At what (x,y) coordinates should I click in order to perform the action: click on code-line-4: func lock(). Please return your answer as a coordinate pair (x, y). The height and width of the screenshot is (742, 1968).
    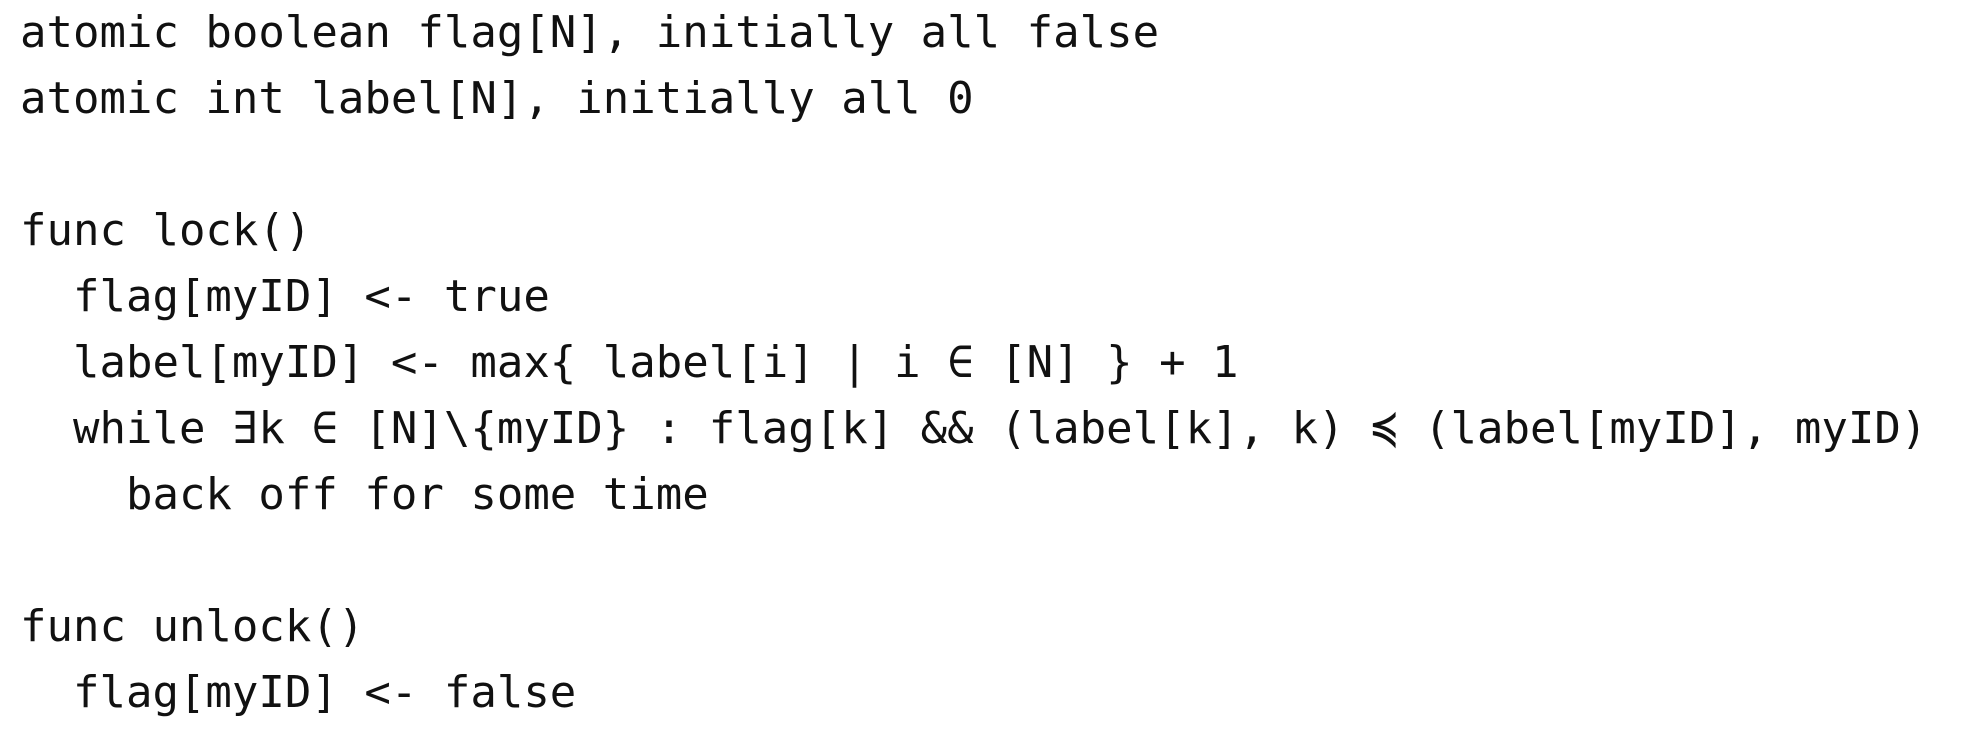
    Looking at the image, I should click on (166, 230).